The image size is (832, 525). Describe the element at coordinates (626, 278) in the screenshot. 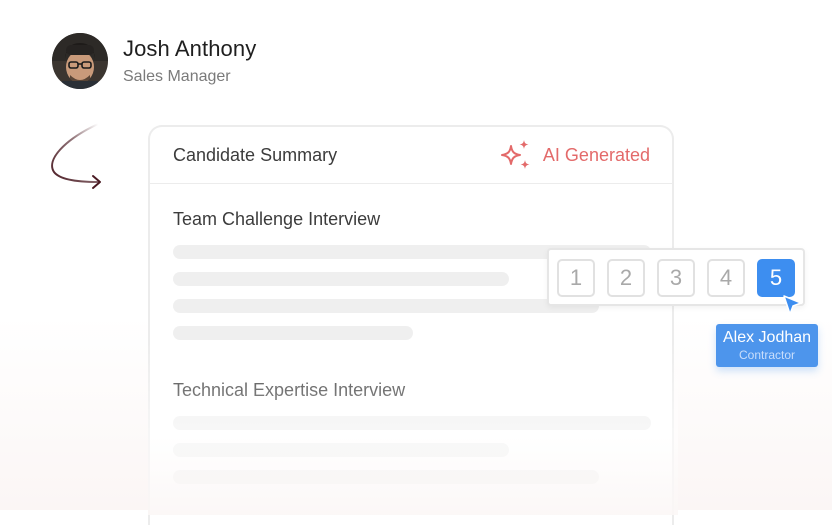

I see `rating-option-2: 2` at that location.